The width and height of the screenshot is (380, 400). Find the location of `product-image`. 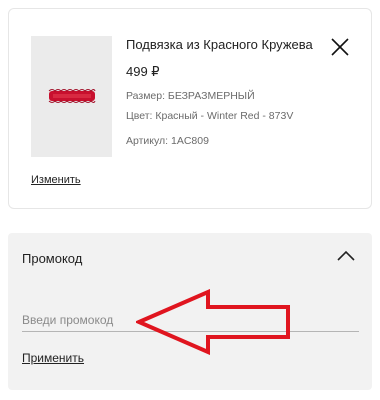

product-image is located at coordinates (71, 96).